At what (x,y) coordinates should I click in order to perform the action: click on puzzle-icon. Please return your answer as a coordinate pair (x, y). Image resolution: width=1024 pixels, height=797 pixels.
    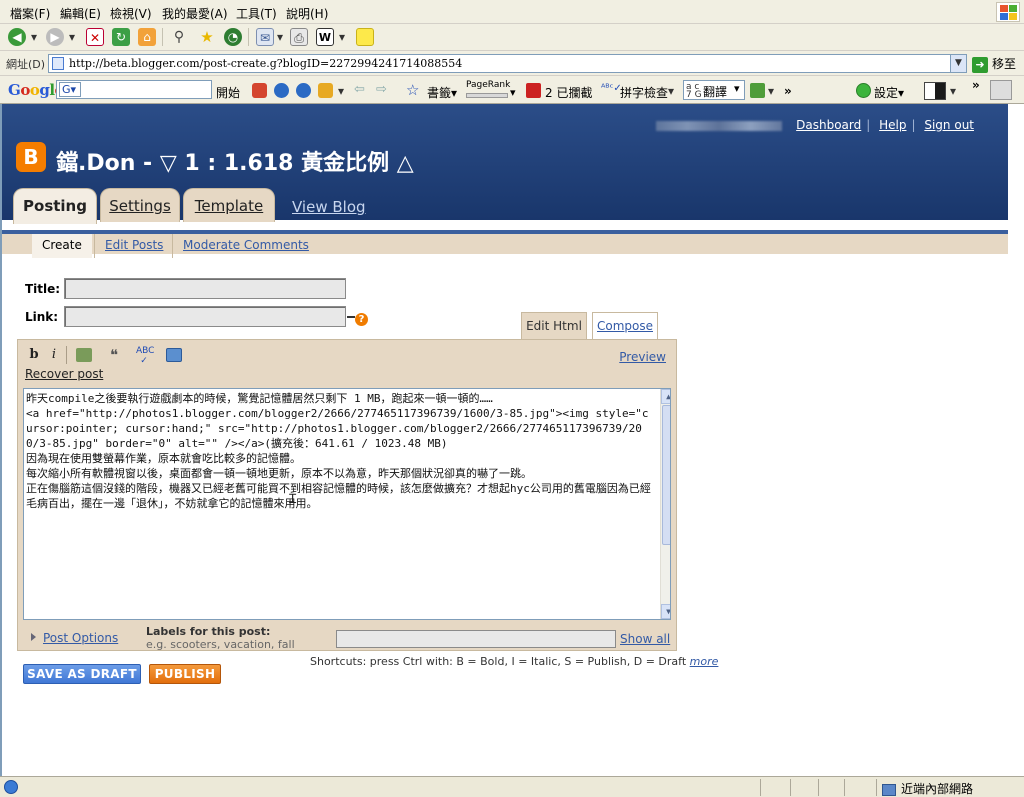
    Looking at the image, I should click on (325, 90).